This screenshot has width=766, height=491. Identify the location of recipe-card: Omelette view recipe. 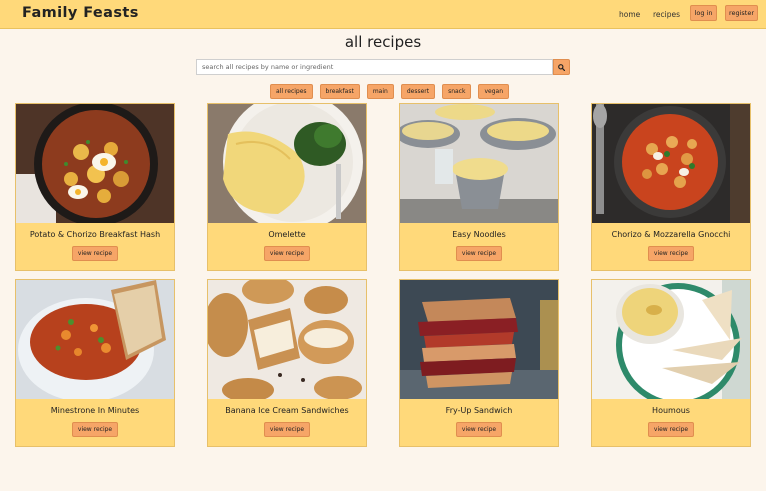
(287, 187).